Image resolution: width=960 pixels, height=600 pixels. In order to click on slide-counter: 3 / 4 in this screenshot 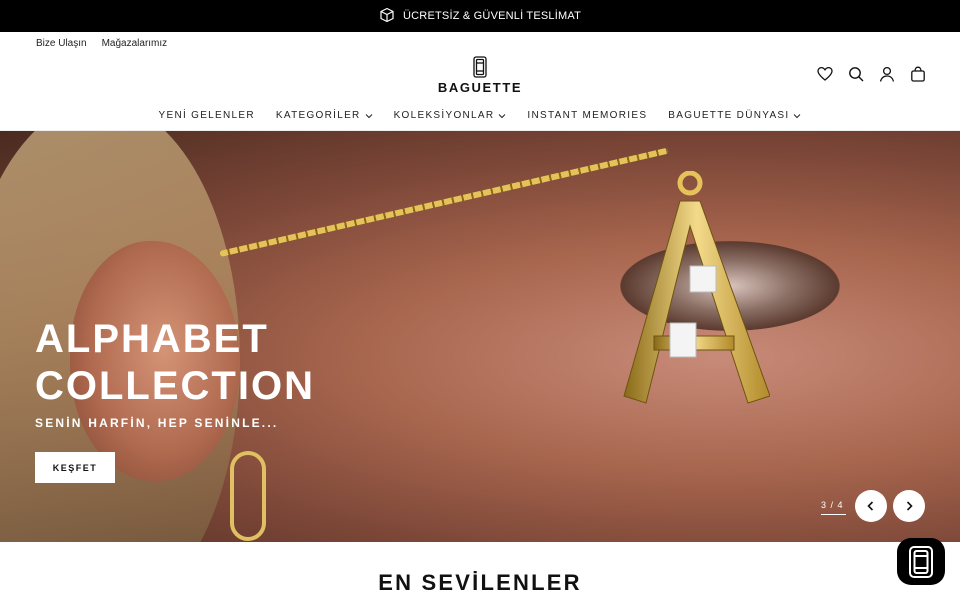, I will do `click(833, 507)`.